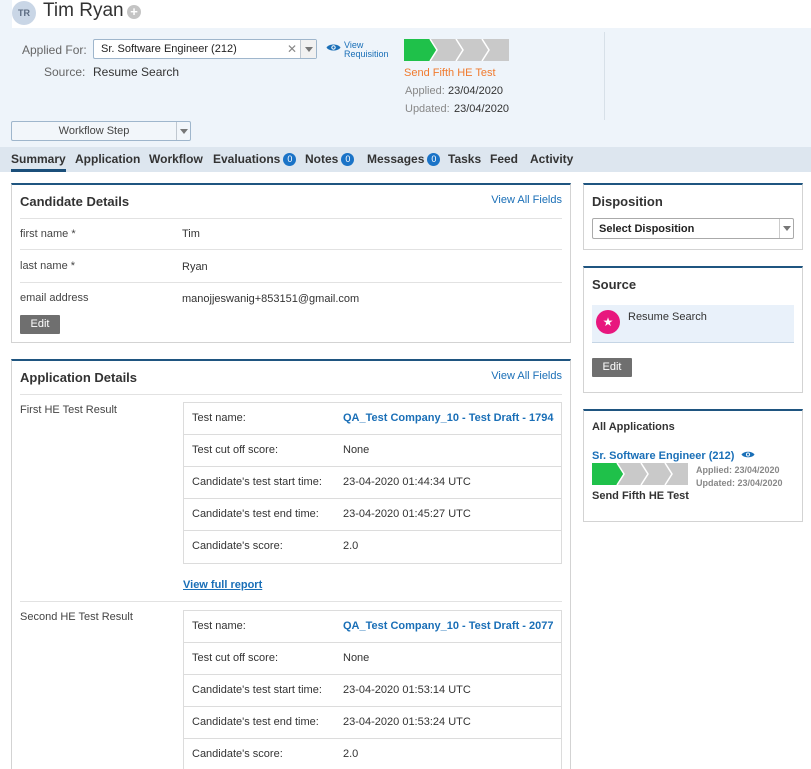 The width and height of the screenshot is (811, 769). I want to click on first-test-result-label: First HE Test Result, so click(68, 410).